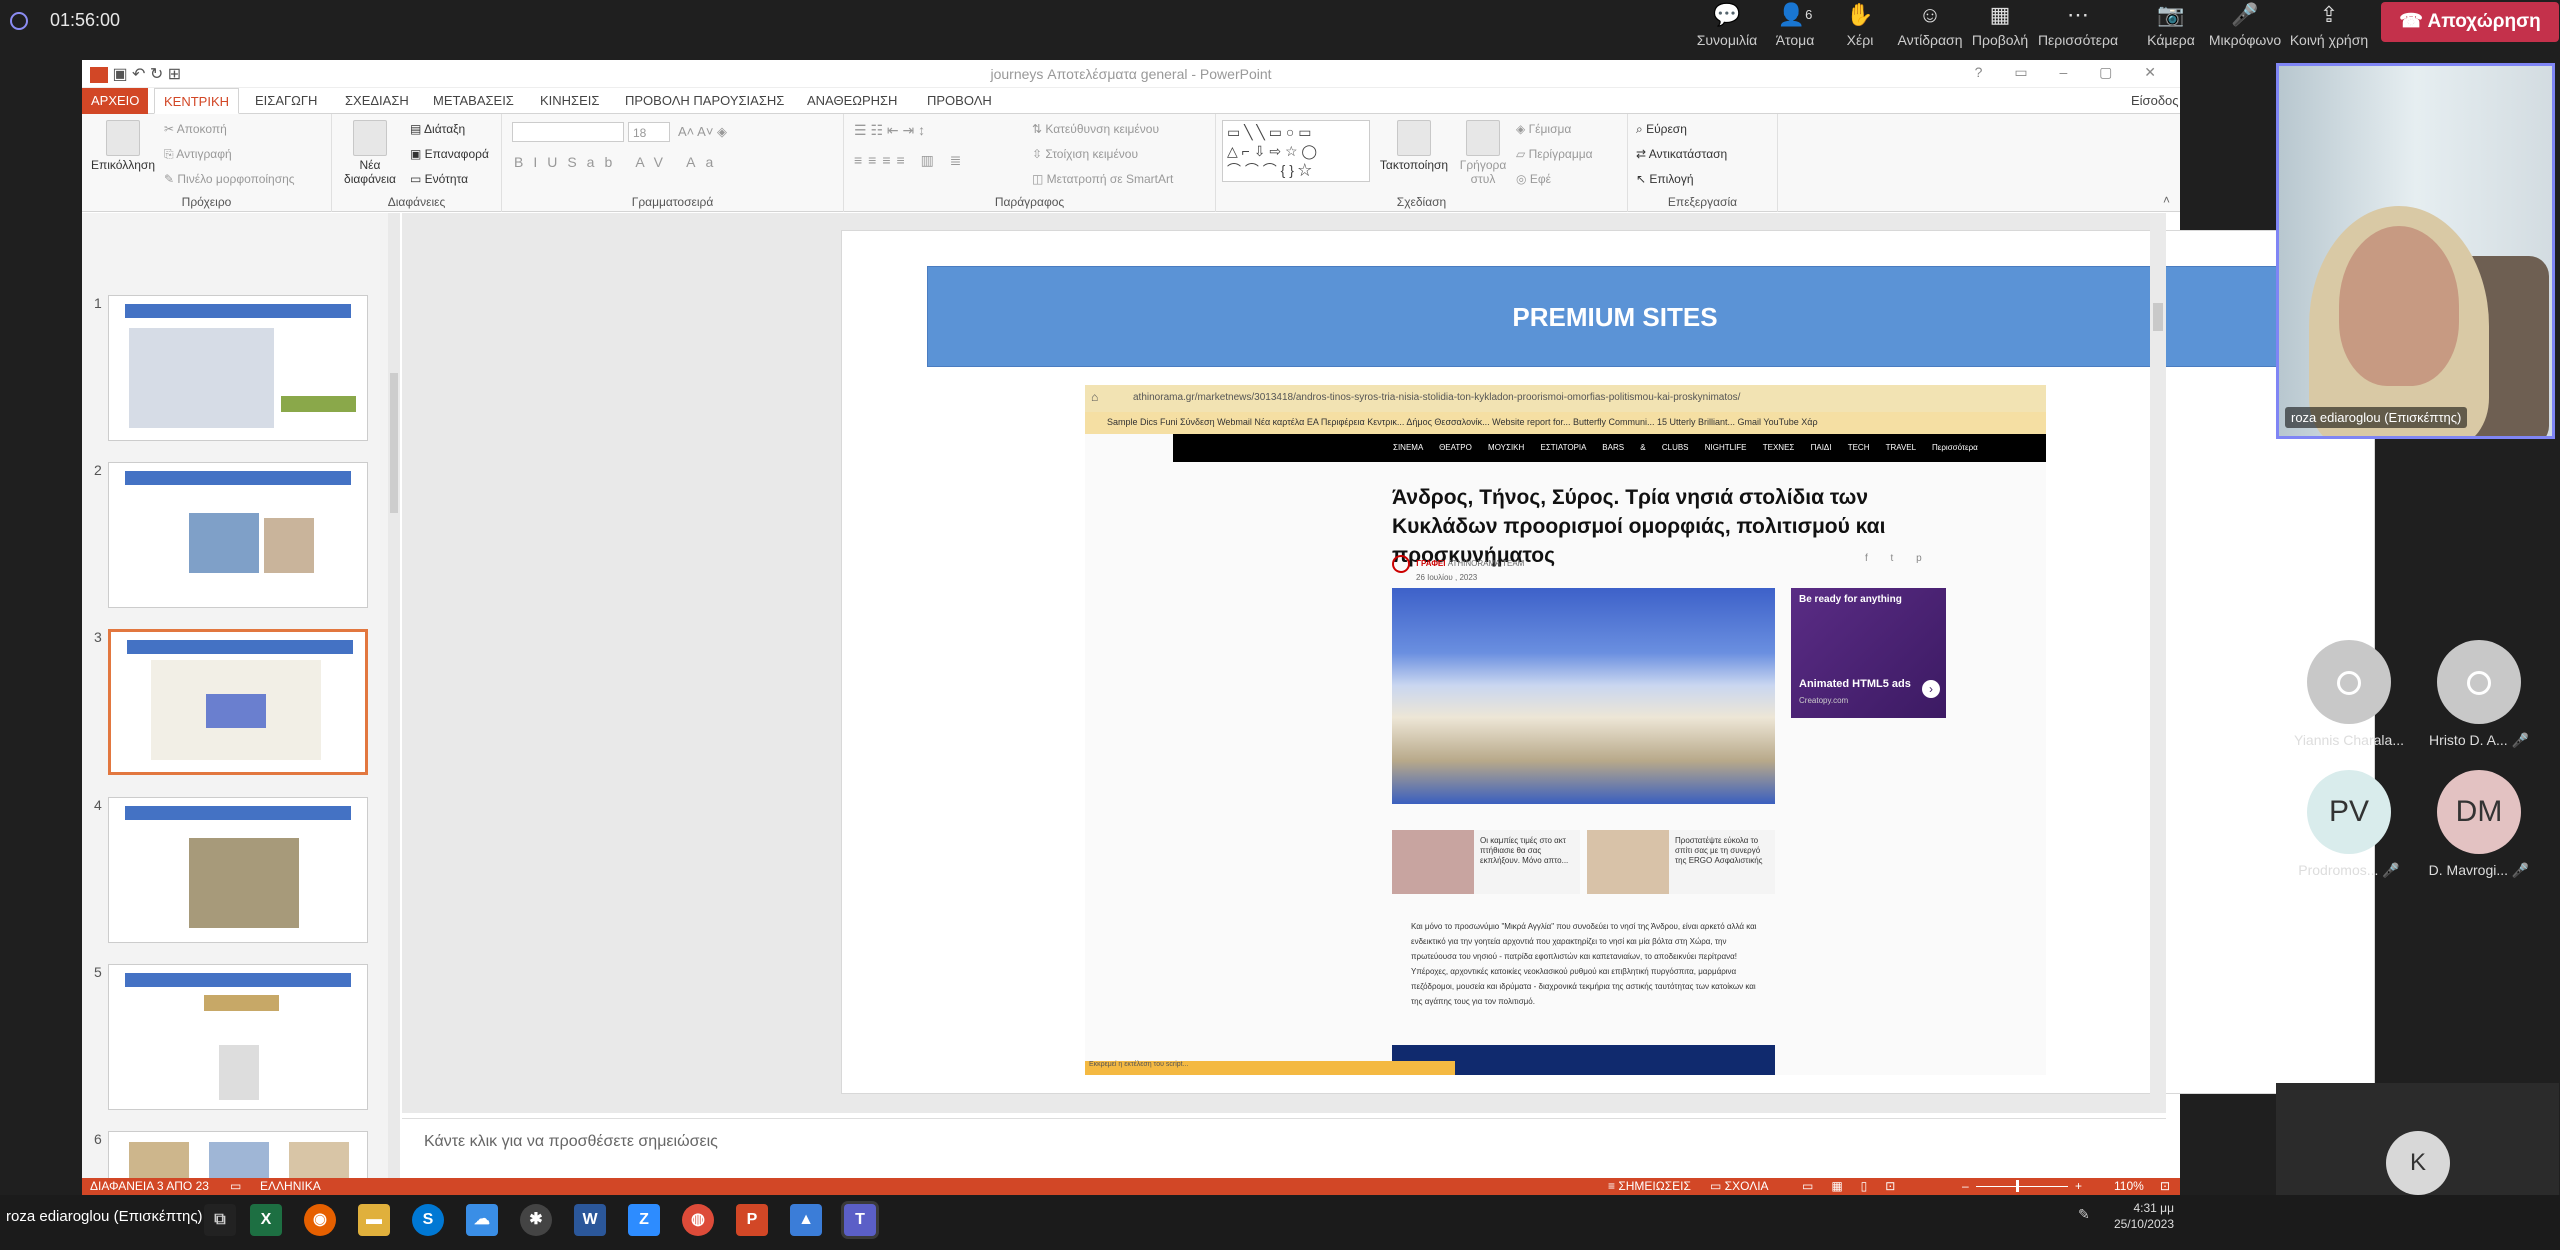 This screenshot has width=2560, height=1250. I want to click on zoom-in-icon: +, so click(2078, 1186).